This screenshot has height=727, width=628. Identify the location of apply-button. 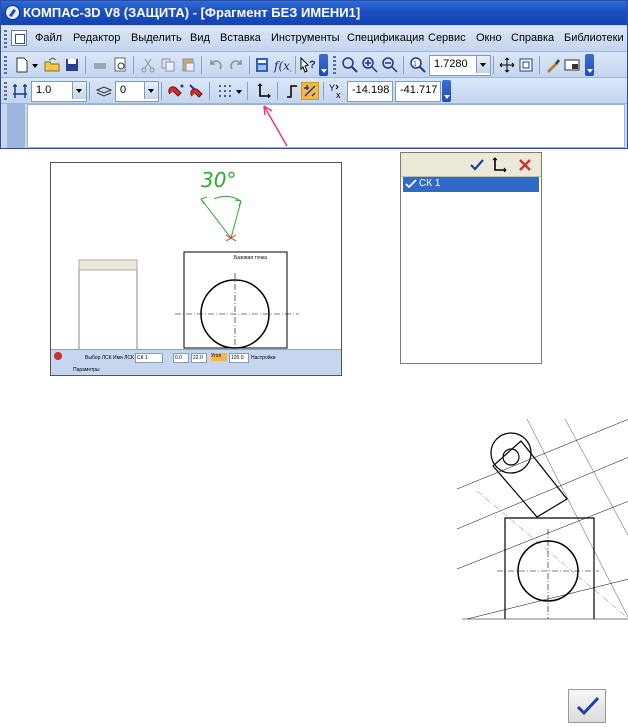
(587, 706).